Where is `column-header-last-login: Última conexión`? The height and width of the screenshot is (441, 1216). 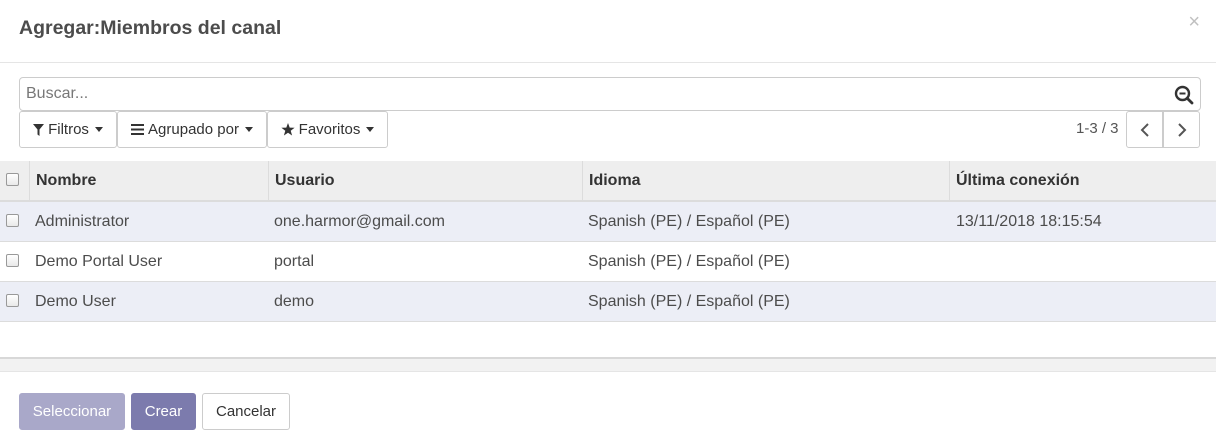
column-header-last-login: Última conexión is located at coordinates (1018, 181).